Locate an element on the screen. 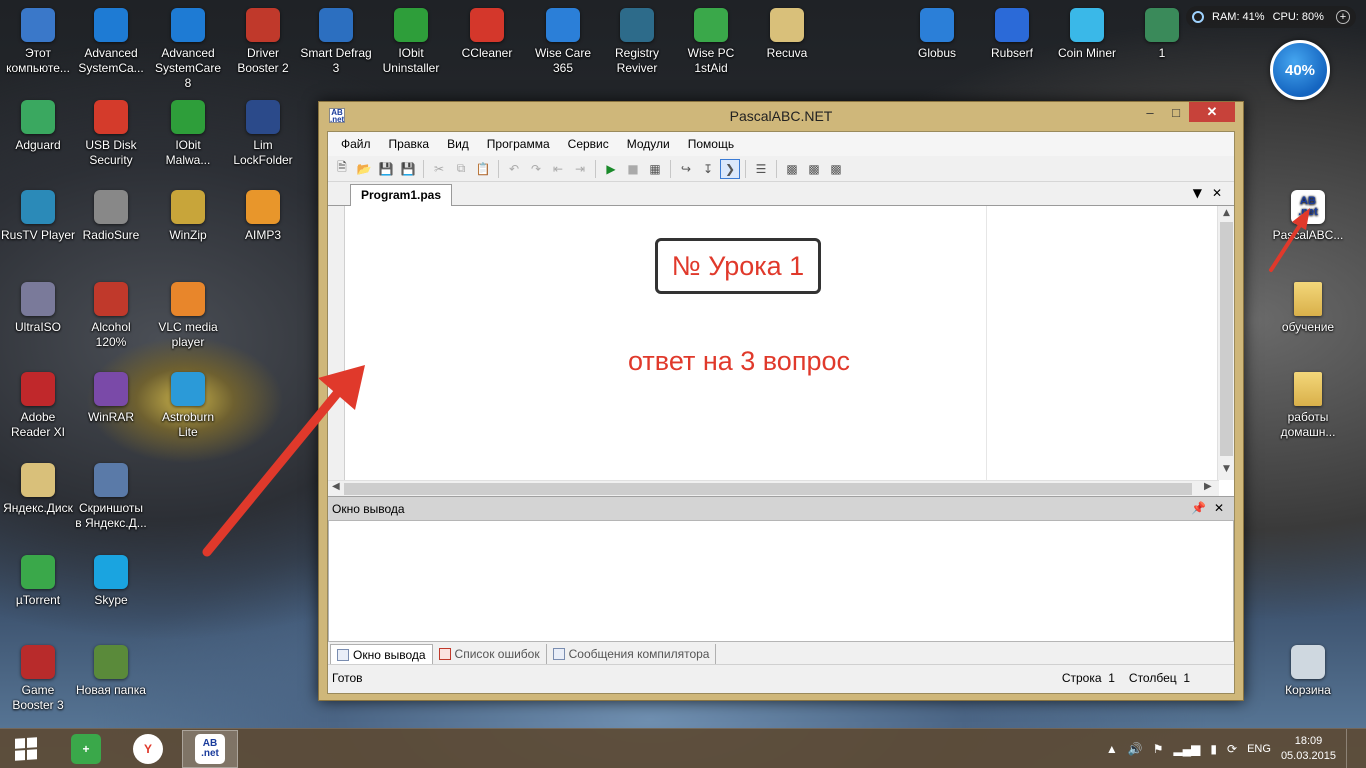 This screenshot has height=768, width=1366. form-designer-3-icon: ▩ is located at coordinates (836, 169).